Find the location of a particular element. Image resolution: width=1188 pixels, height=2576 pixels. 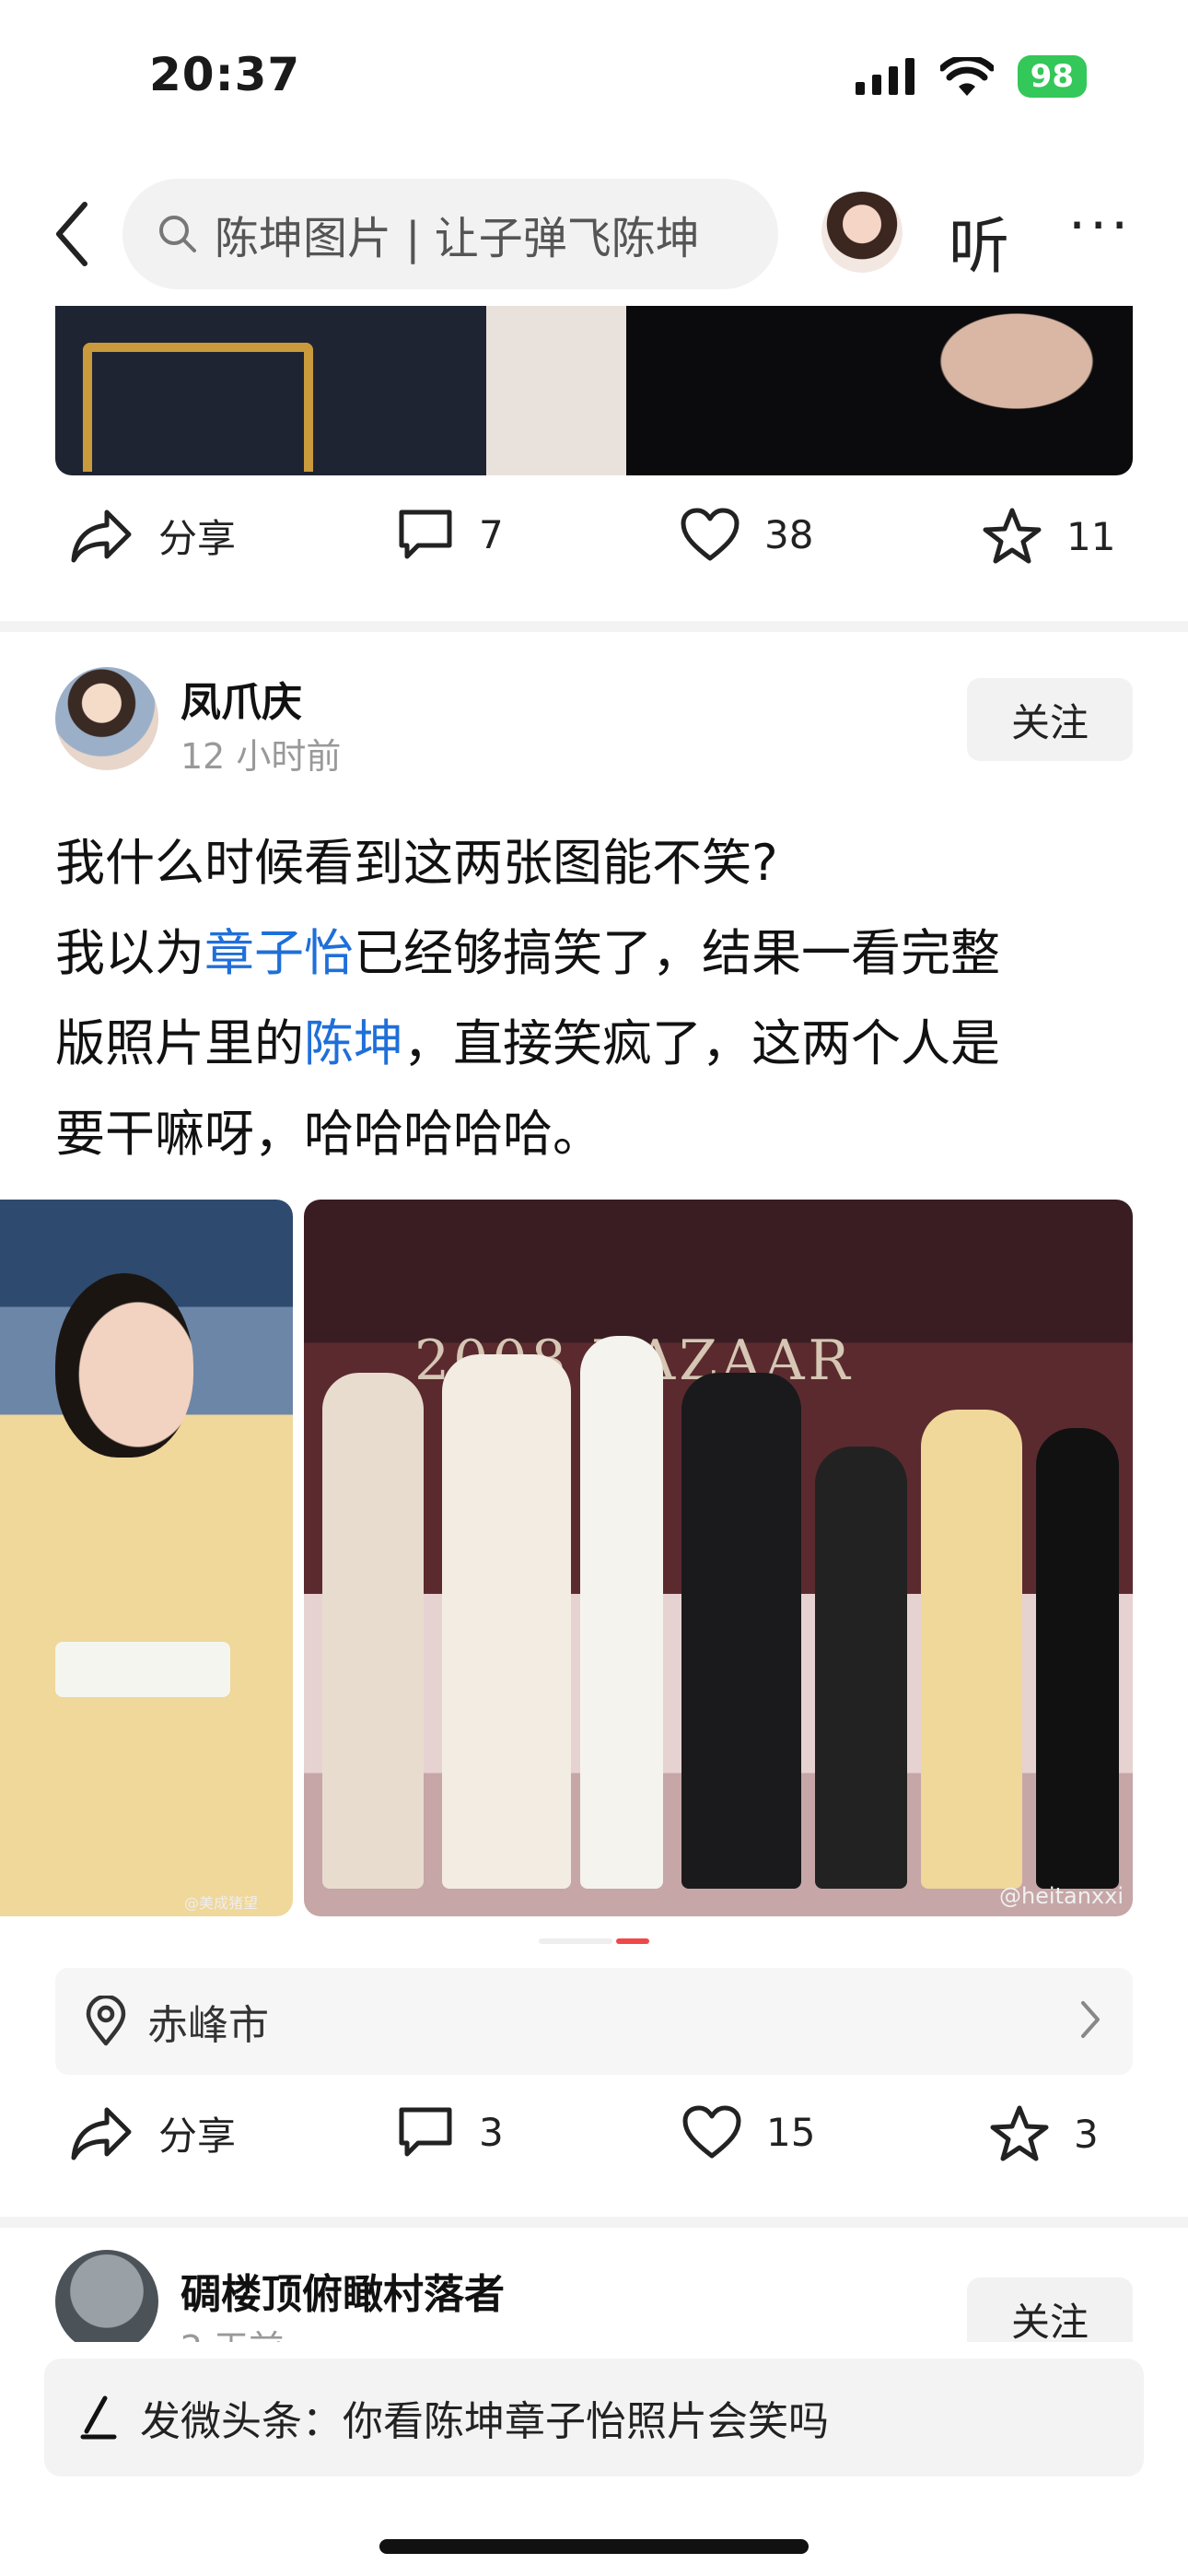

status-time: 20:37 is located at coordinates (225, 74).